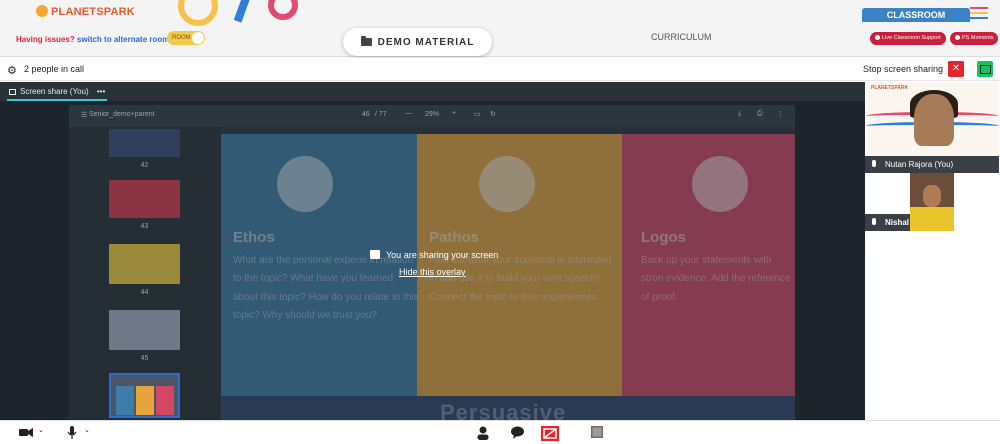 This screenshot has height=444, width=1000. Describe the element at coordinates (500, 432) in the screenshot. I see `bottom-control-bar: ⌄ ⌄` at that location.